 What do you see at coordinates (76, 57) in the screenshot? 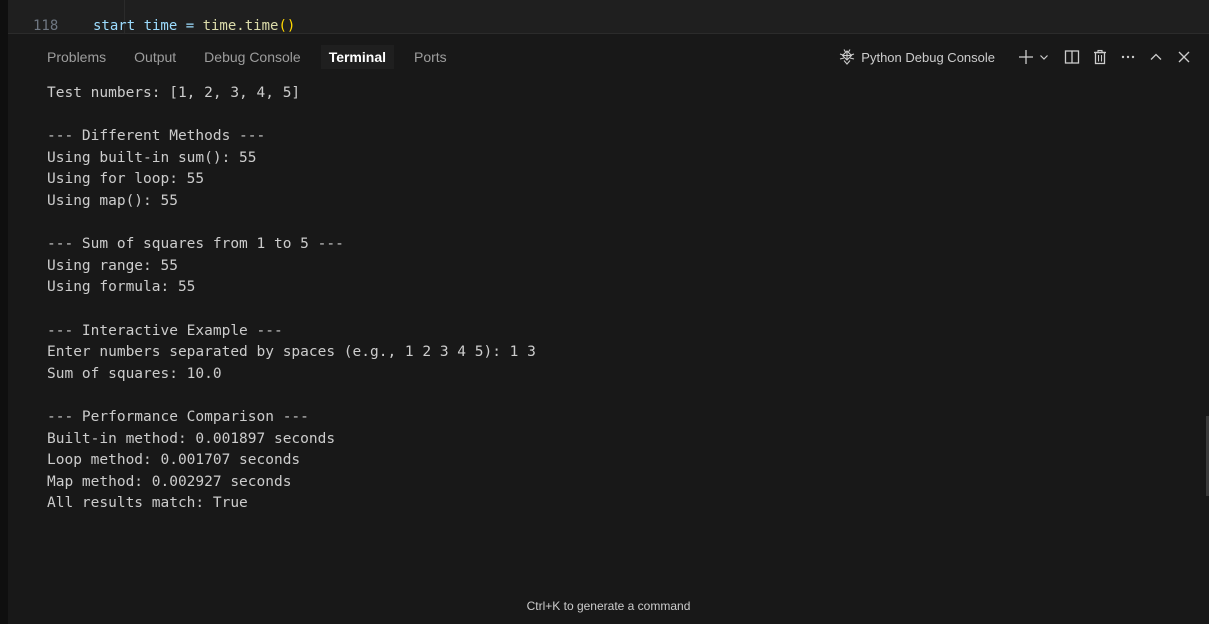
I see `tab-problems: Problems` at bounding box center [76, 57].